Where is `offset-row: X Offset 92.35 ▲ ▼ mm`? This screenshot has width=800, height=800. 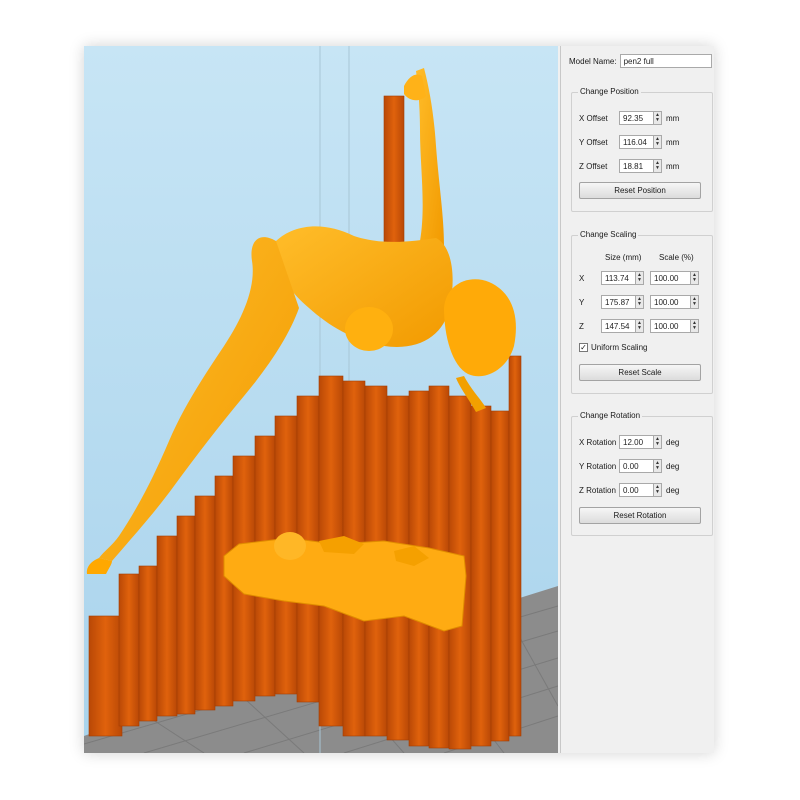 offset-row: X Offset 92.35 ▲ ▼ mm is located at coordinates (629, 118).